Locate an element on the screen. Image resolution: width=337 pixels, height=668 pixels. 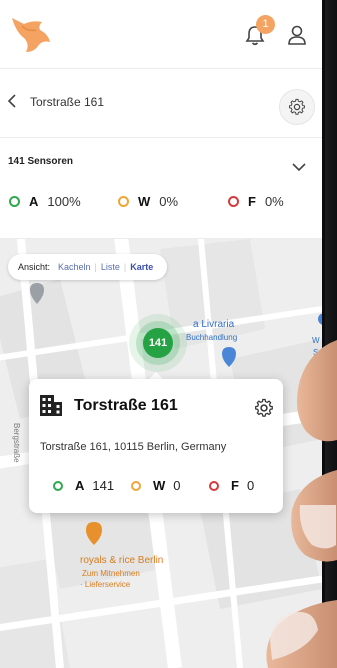
user-icon is located at coordinates (297, 35).